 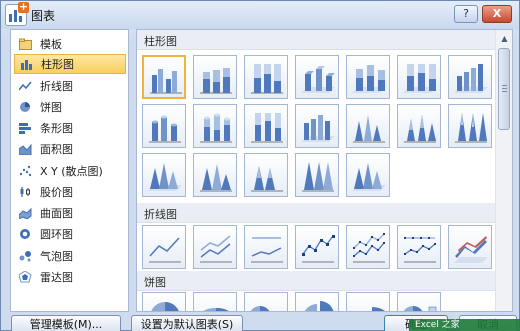 I want to click on category-pie: 饼图, so click(x=70, y=107).